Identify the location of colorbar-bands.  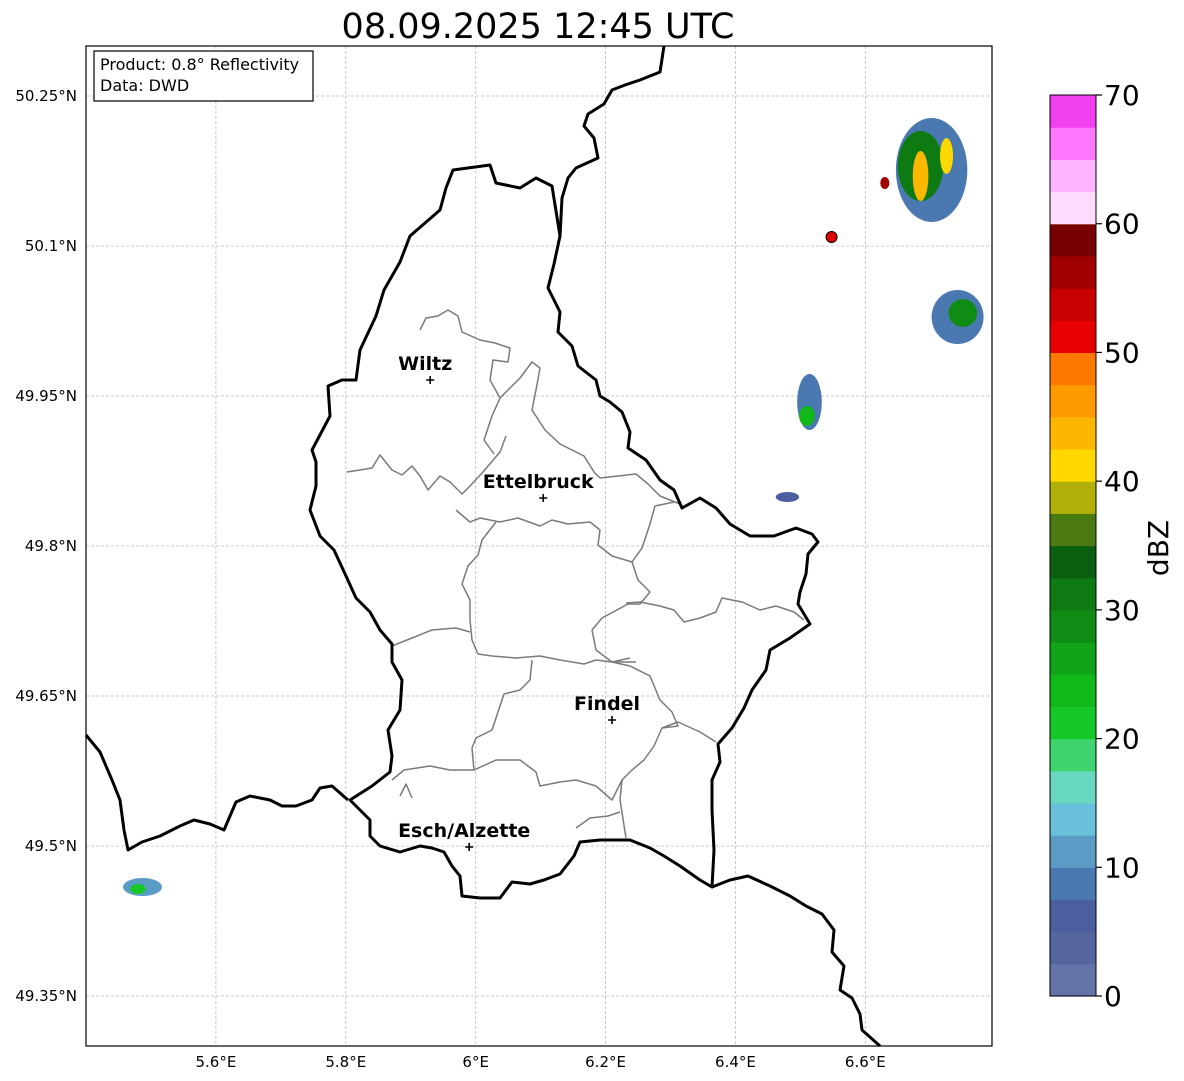
(1073, 546).